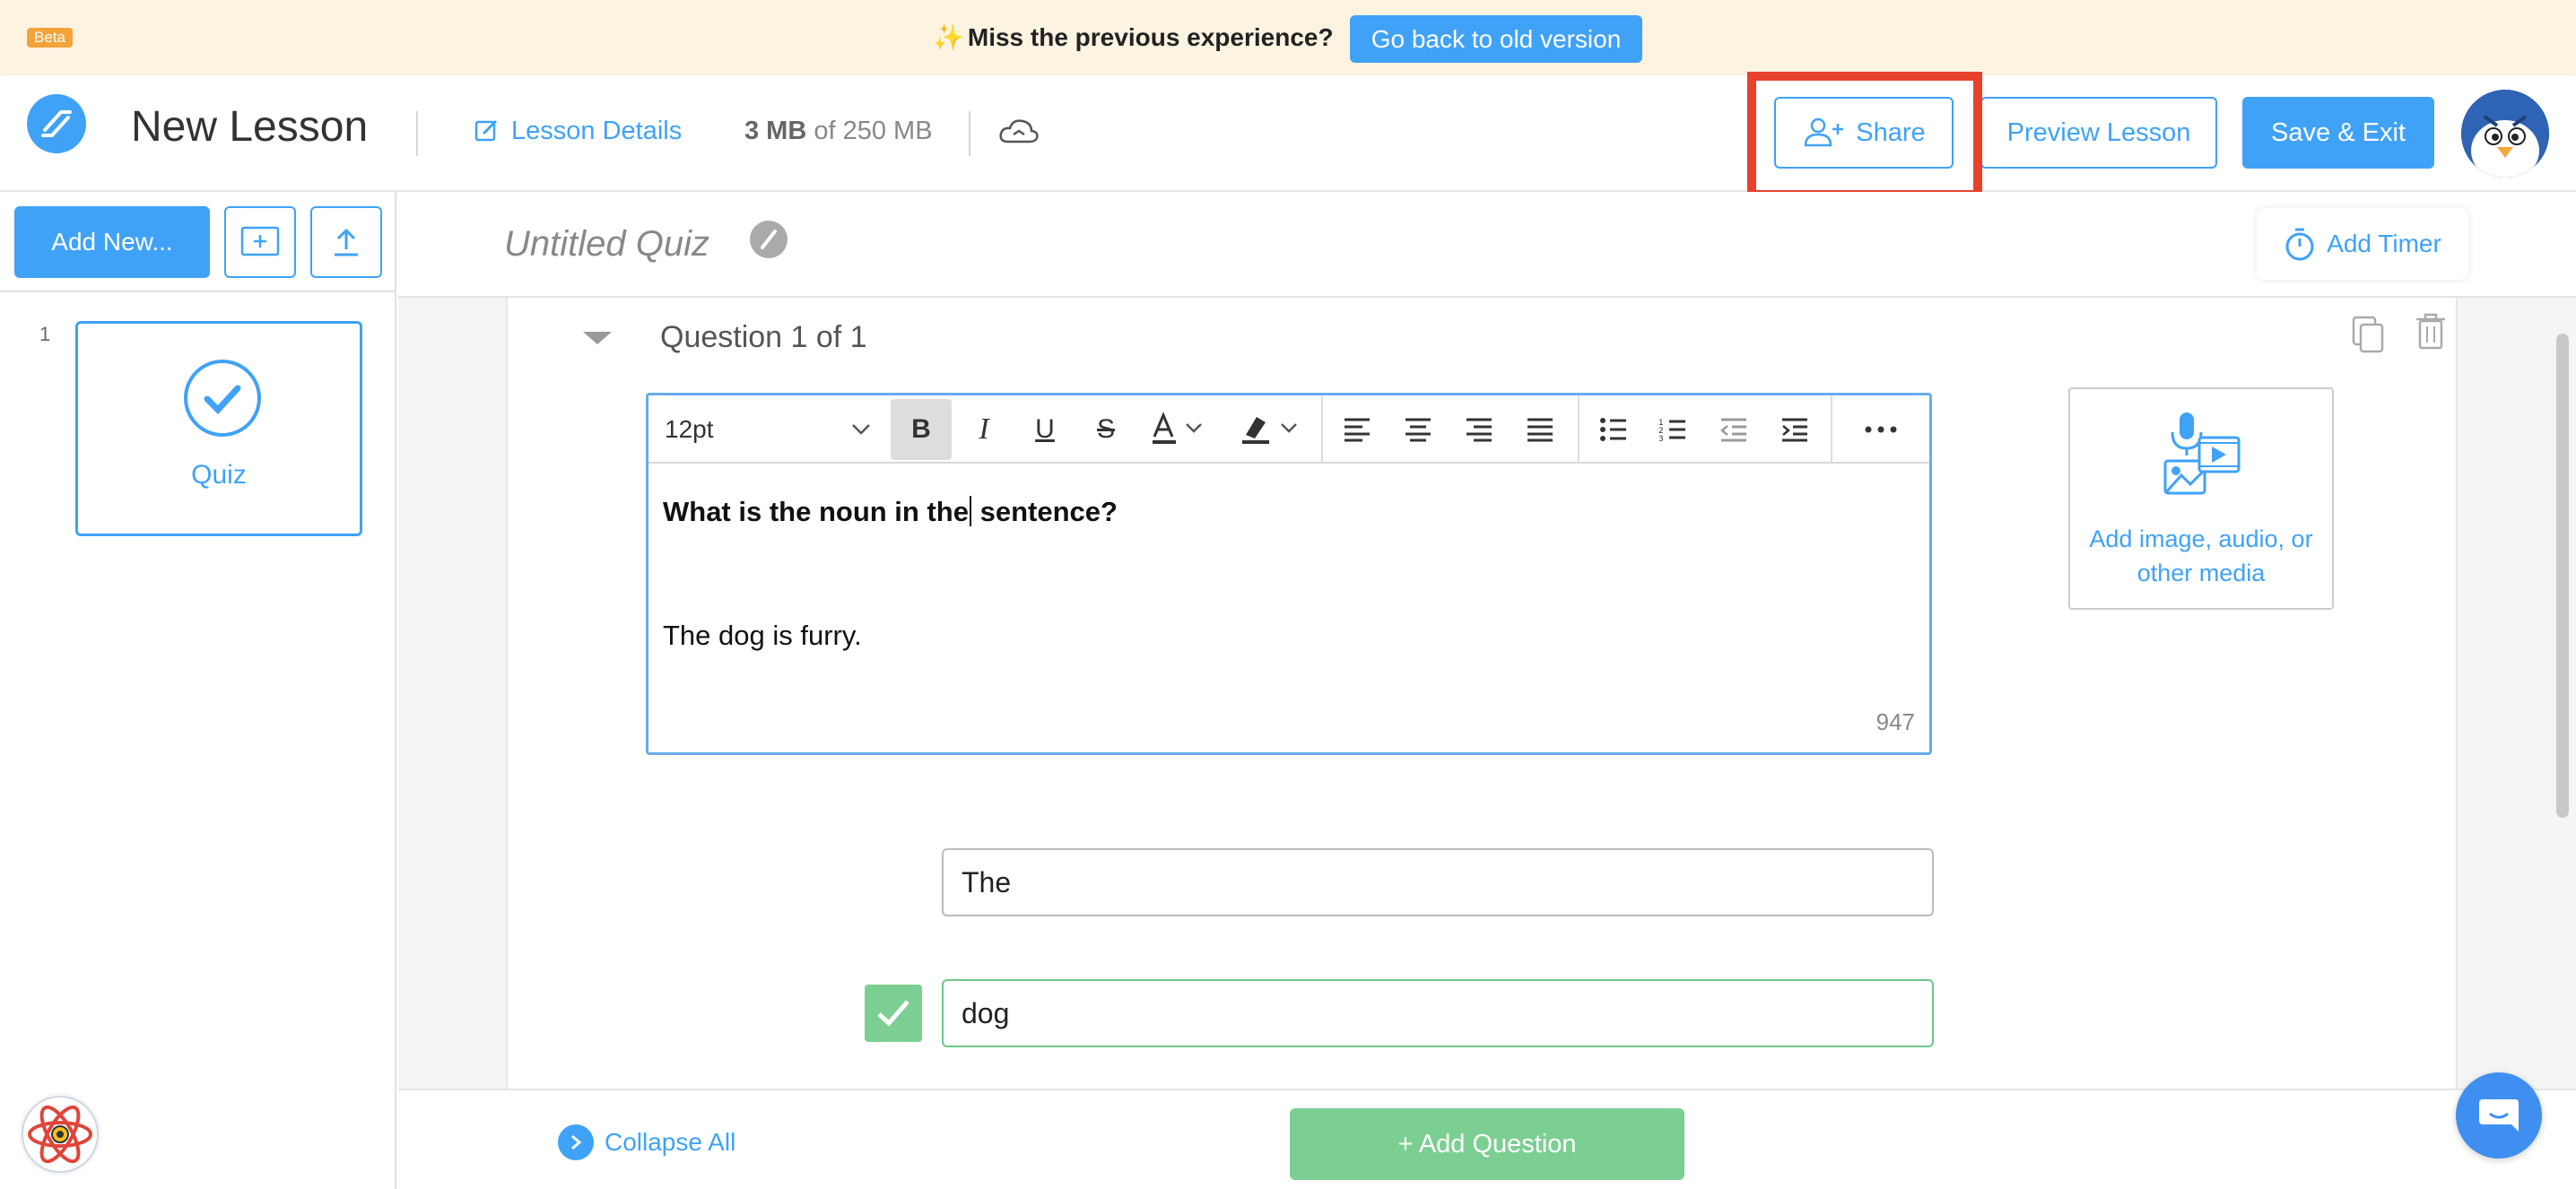 The width and height of the screenshot is (2576, 1189). Describe the element at coordinates (983, 429) in the screenshot. I see `italic-button: I` at that location.